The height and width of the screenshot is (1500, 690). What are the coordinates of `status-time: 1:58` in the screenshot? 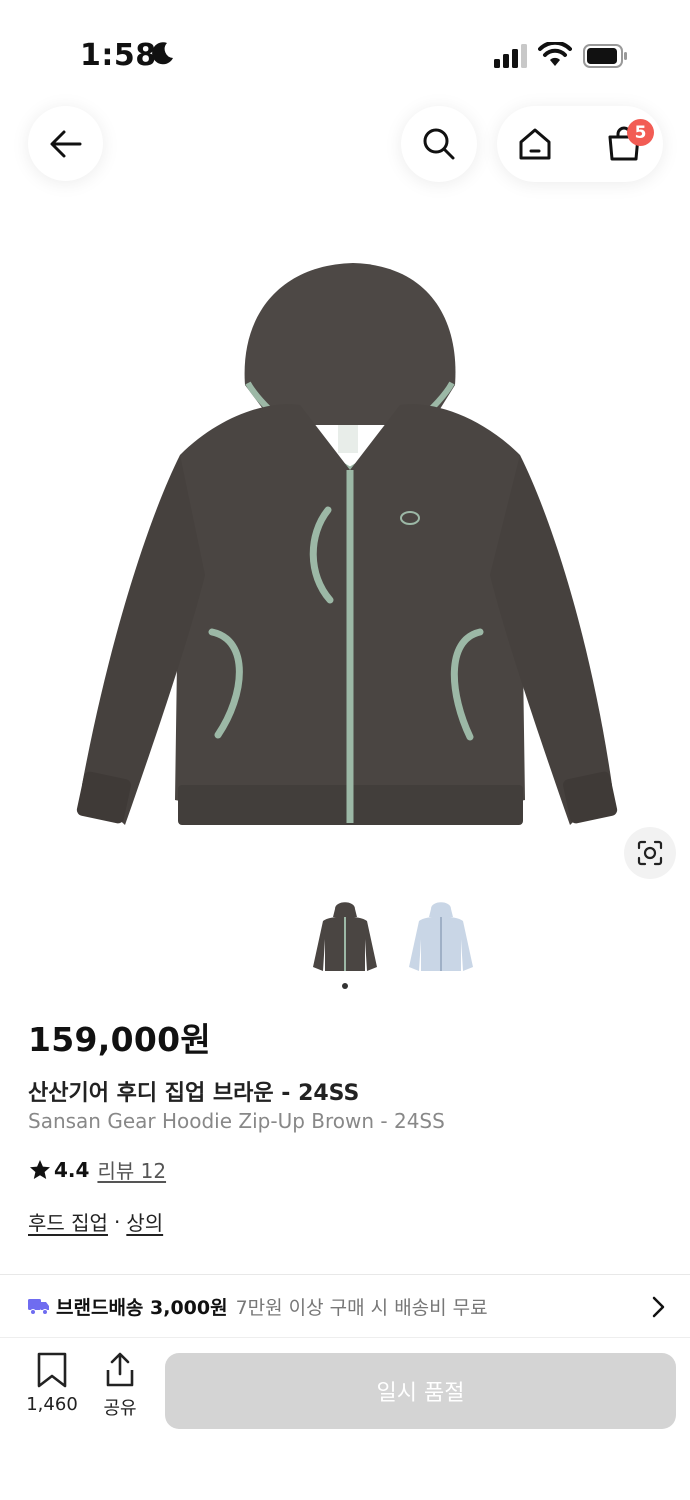 It's located at (118, 55).